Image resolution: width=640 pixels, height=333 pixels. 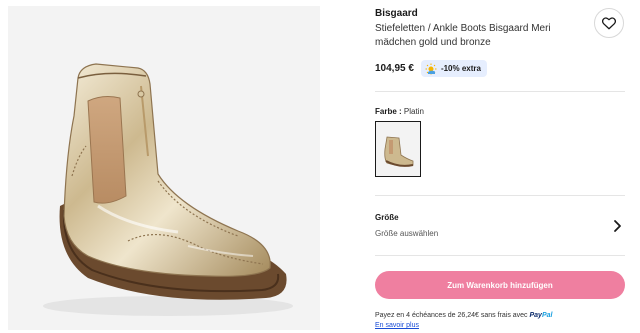 What do you see at coordinates (535, 315) in the screenshot?
I see `paypal-logo-pay: Pay` at bounding box center [535, 315].